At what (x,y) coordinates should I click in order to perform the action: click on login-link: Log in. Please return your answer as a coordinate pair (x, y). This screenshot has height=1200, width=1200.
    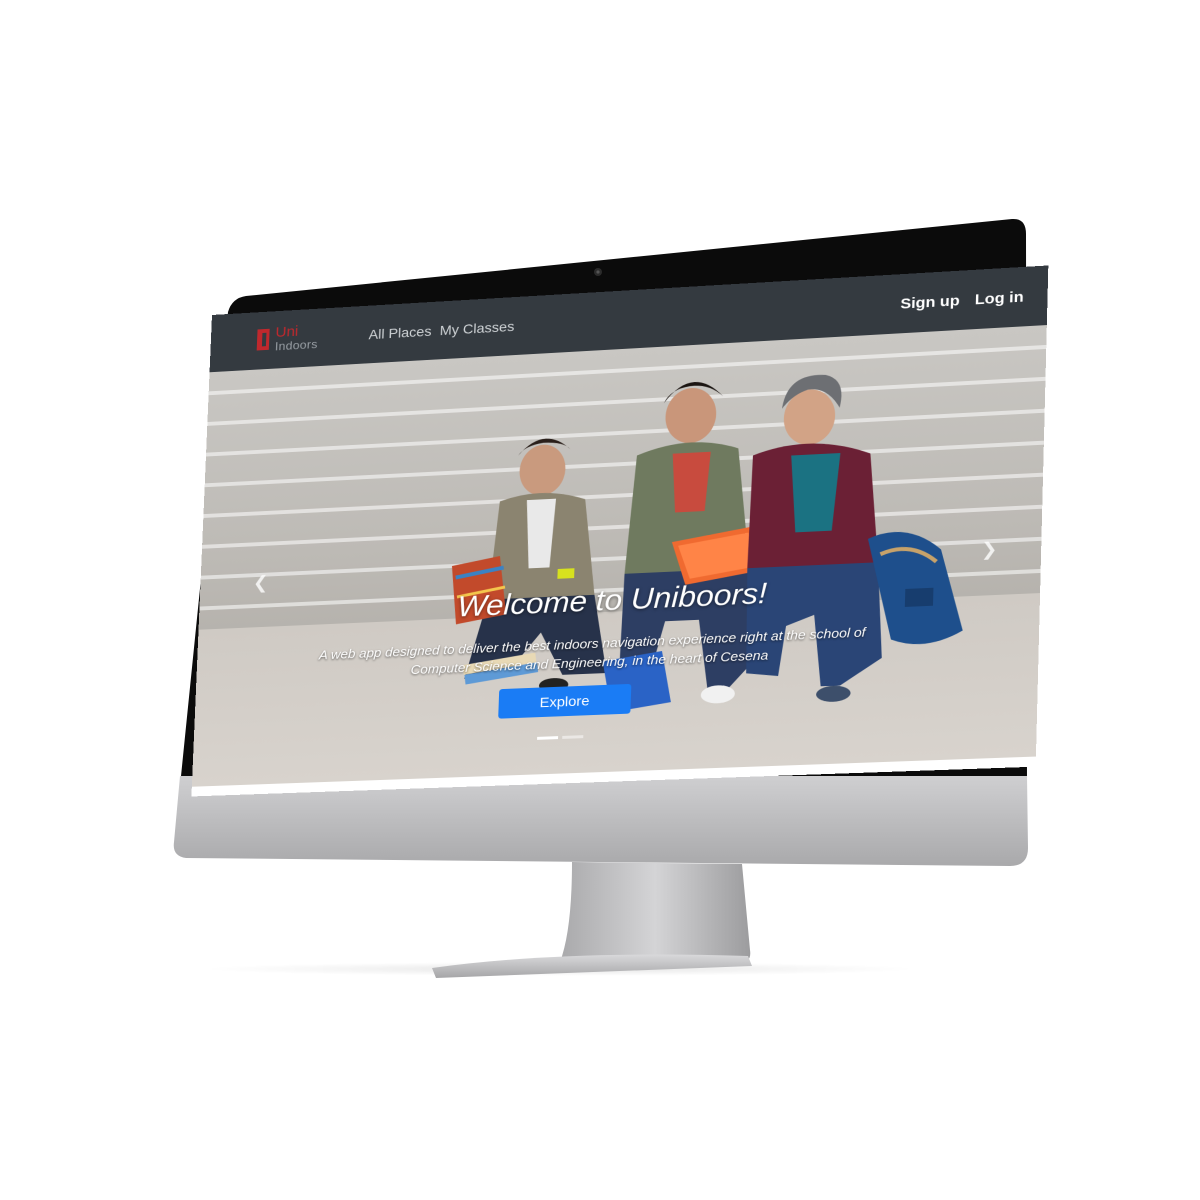
    Looking at the image, I should click on (999, 299).